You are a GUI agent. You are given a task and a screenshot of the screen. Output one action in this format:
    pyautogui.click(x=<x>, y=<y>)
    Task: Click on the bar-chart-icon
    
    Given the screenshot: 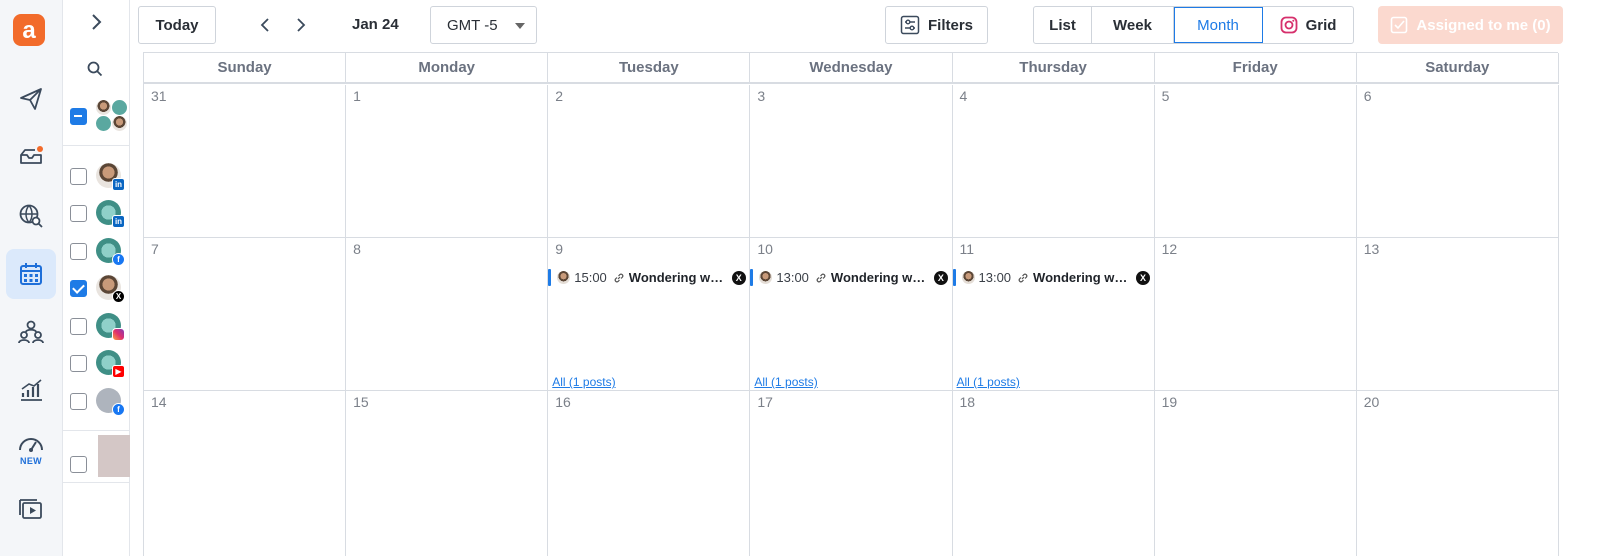 What is the action you would take?
    pyautogui.click(x=31, y=390)
    